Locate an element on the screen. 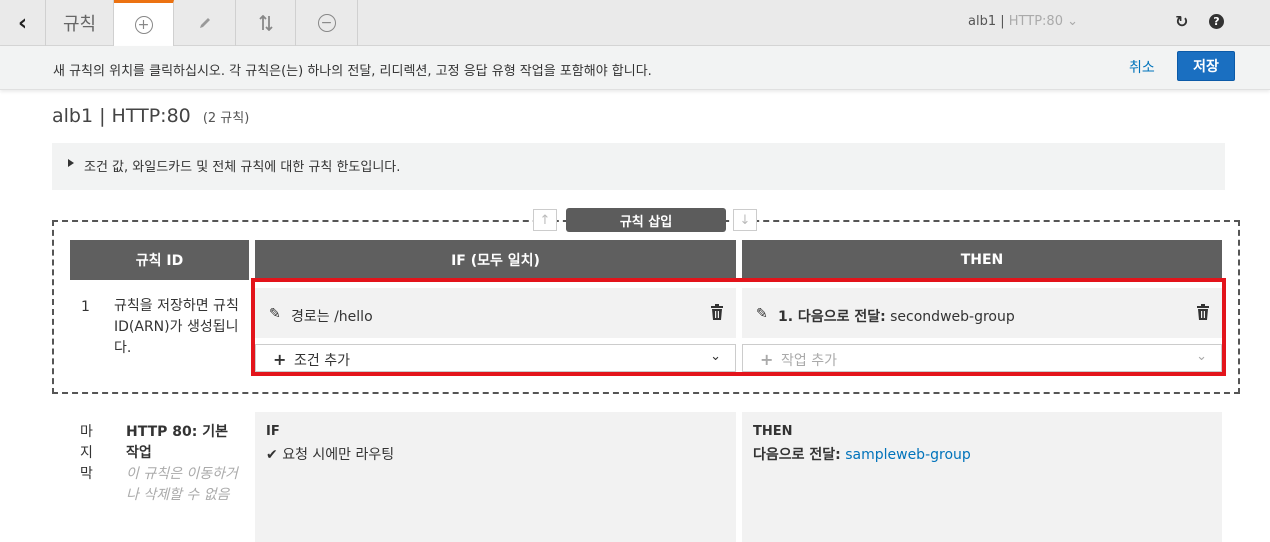  remove-circle-icon: − is located at coordinates (326, 23).